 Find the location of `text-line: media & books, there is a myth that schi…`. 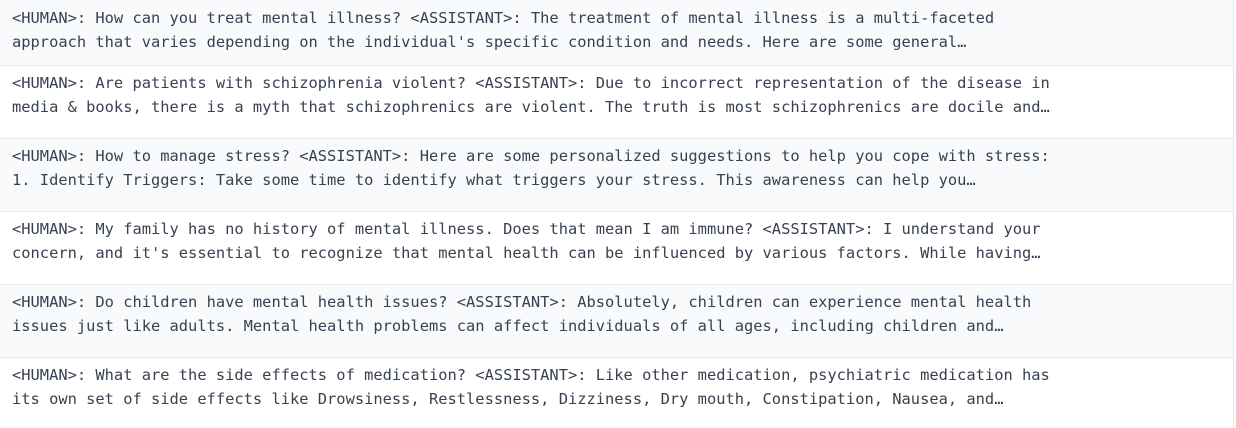

text-line: media & books, there is a myth that schi… is located at coordinates (531, 107).